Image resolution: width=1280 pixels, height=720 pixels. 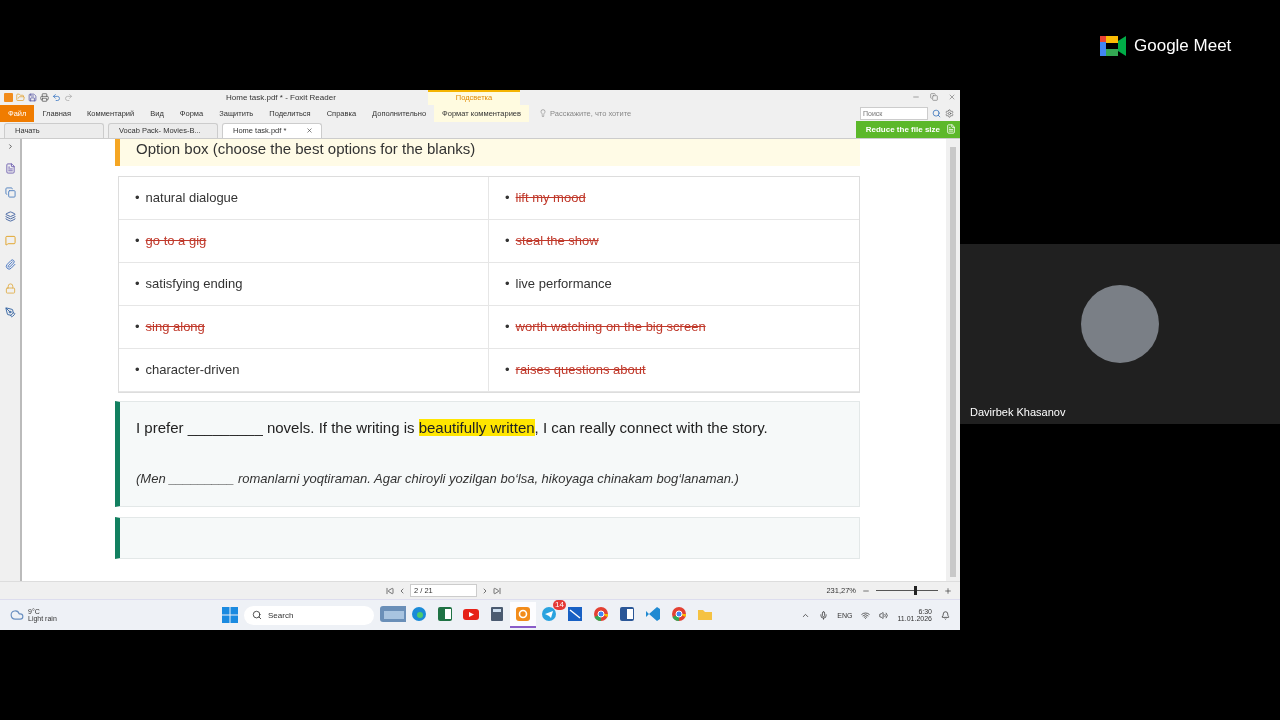 I want to click on window-title: Home task.pdf * - Foxit Reader, so click(x=281, y=97).